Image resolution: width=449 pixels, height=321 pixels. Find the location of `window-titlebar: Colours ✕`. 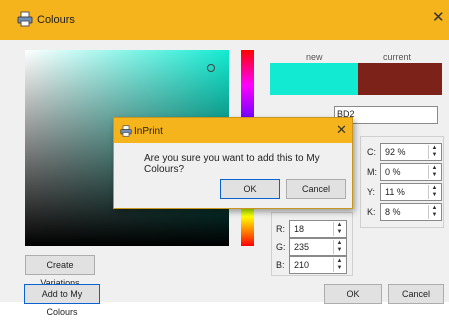

window-titlebar: Colours ✕ is located at coordinates (224, 20).